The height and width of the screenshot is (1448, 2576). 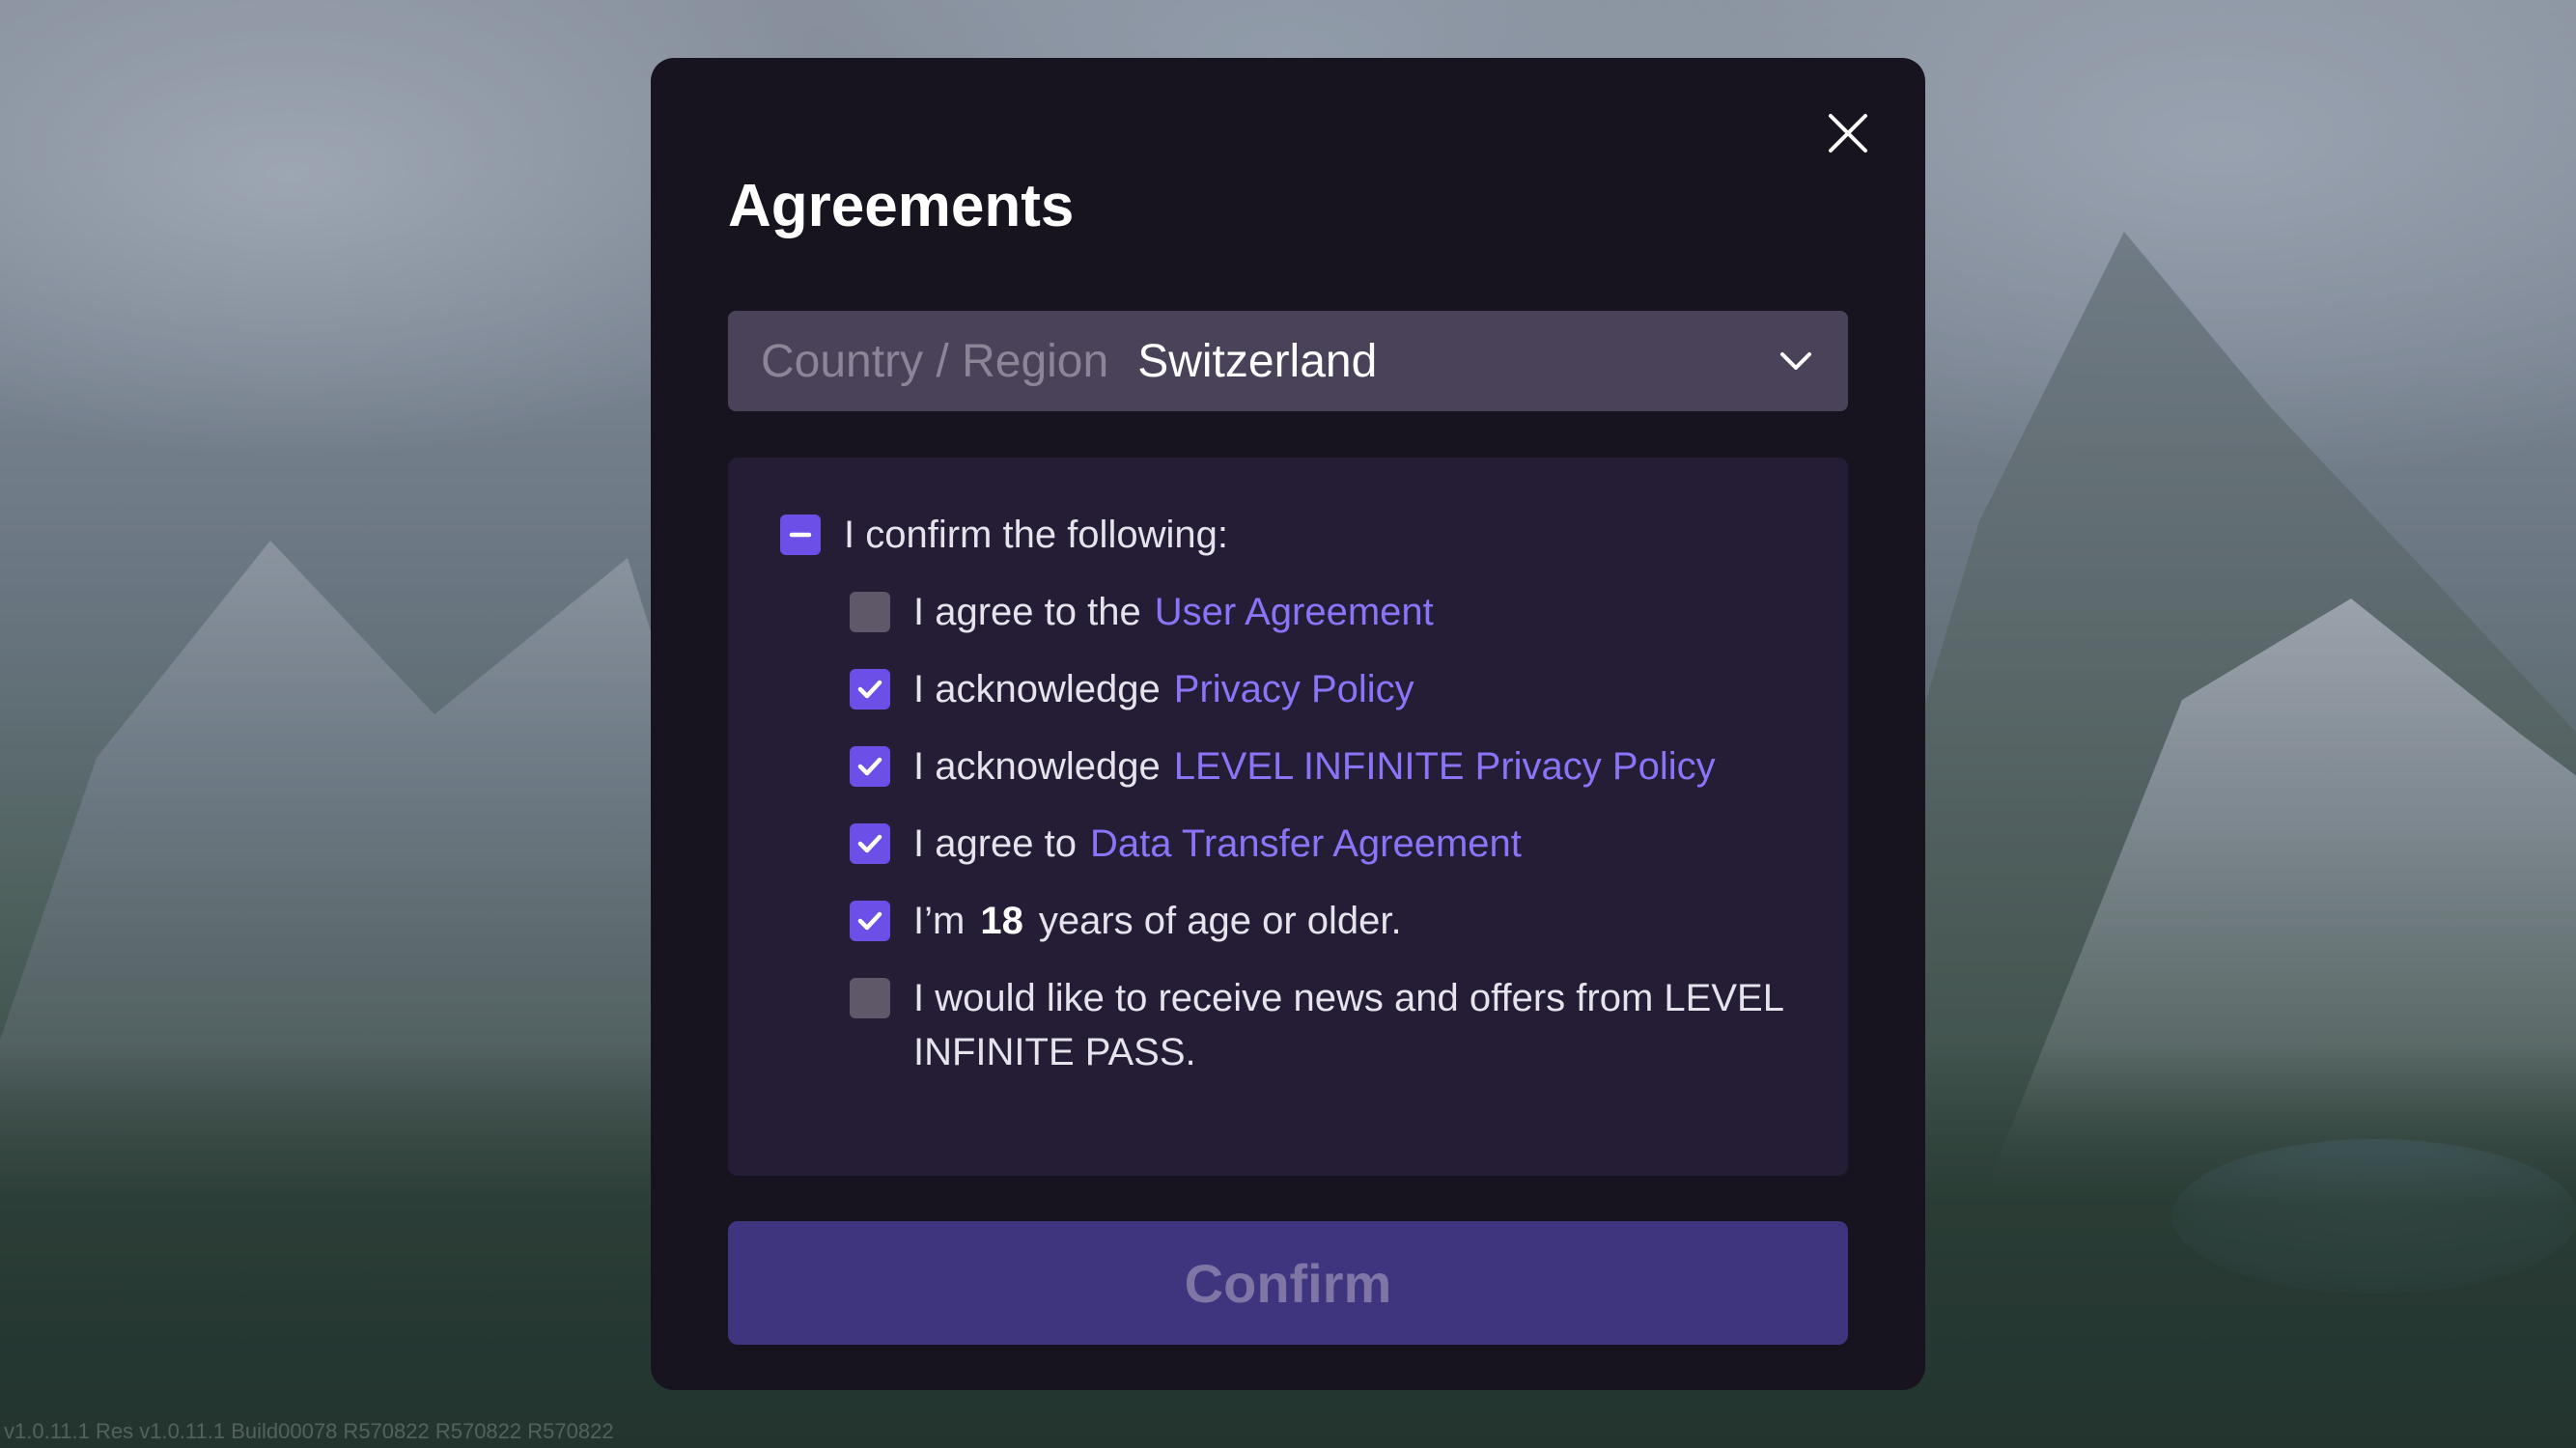 I want to click on agreement-row-data-transfer: I agree to Data Transfer Agreement, so click(x=1186, y=844).